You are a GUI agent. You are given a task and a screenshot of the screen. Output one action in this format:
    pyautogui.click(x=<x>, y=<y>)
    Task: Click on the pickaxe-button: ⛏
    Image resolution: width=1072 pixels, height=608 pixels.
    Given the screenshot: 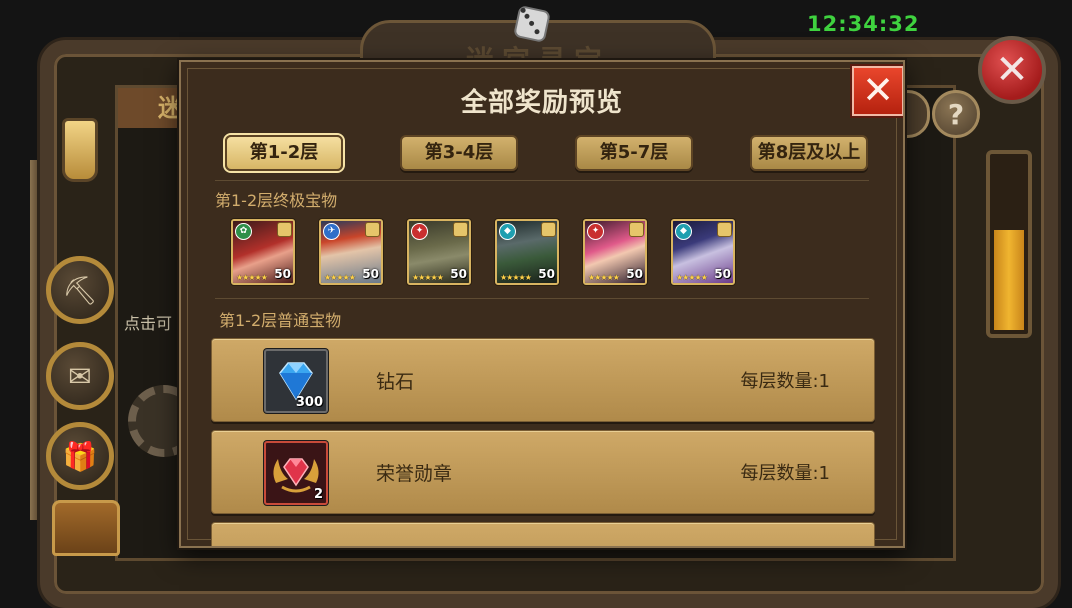 What is the action you would take?
    pyautogui.click(x=80, y=290)
    